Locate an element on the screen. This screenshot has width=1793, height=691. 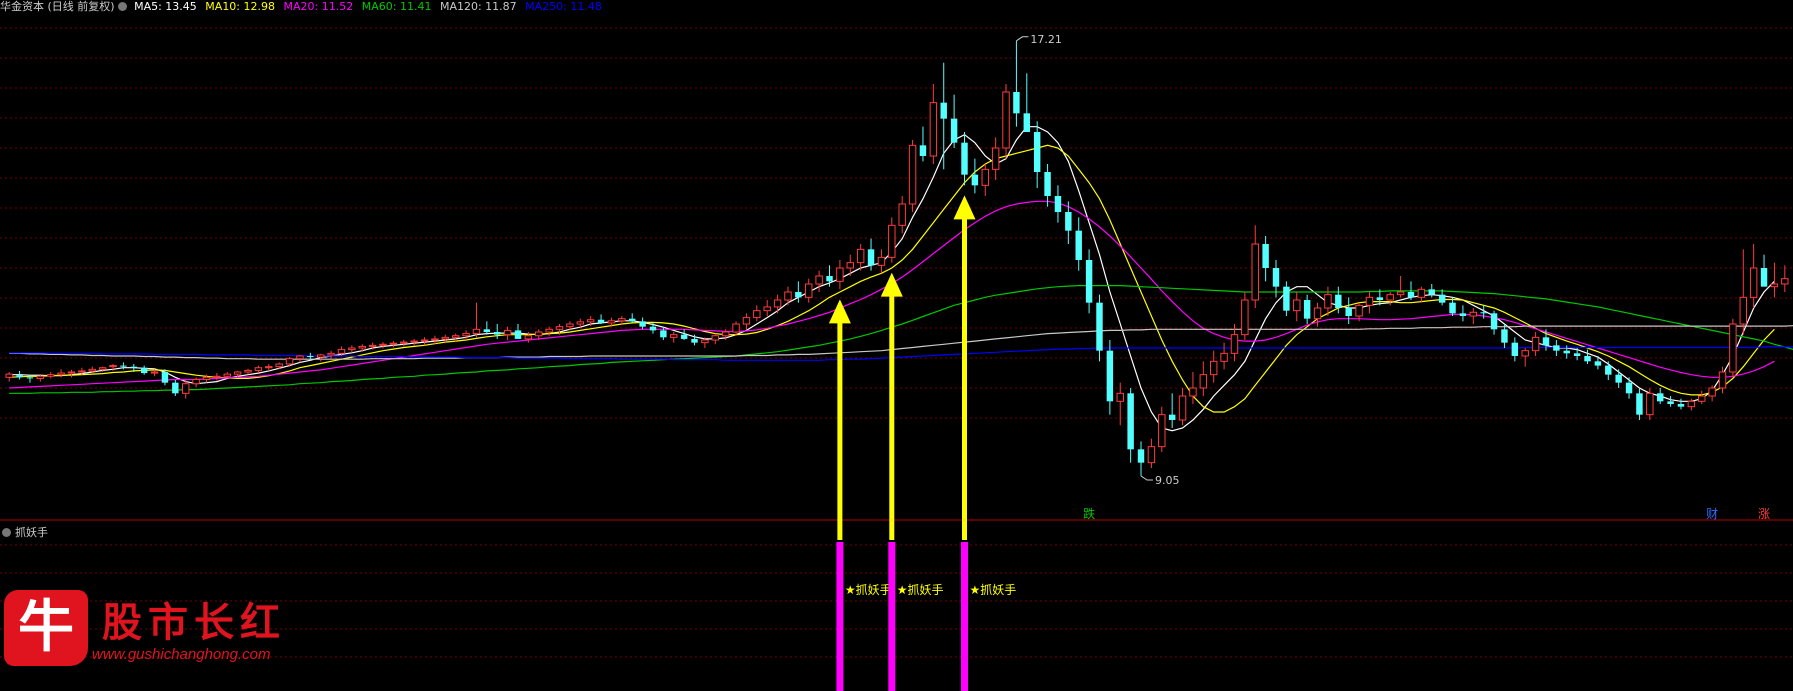
signal-label: ★抓妖手 is located at coordinates (868, 590).